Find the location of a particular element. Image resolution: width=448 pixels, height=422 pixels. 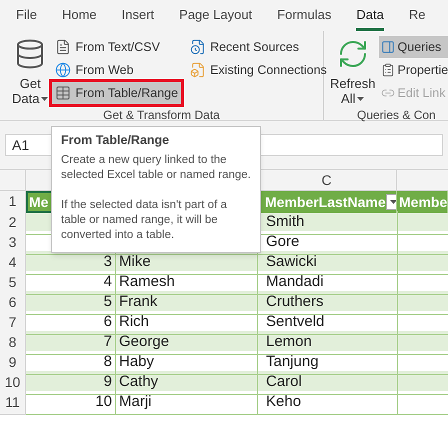

group-label: Get & Transform Data is located at coordinates (161, 115).